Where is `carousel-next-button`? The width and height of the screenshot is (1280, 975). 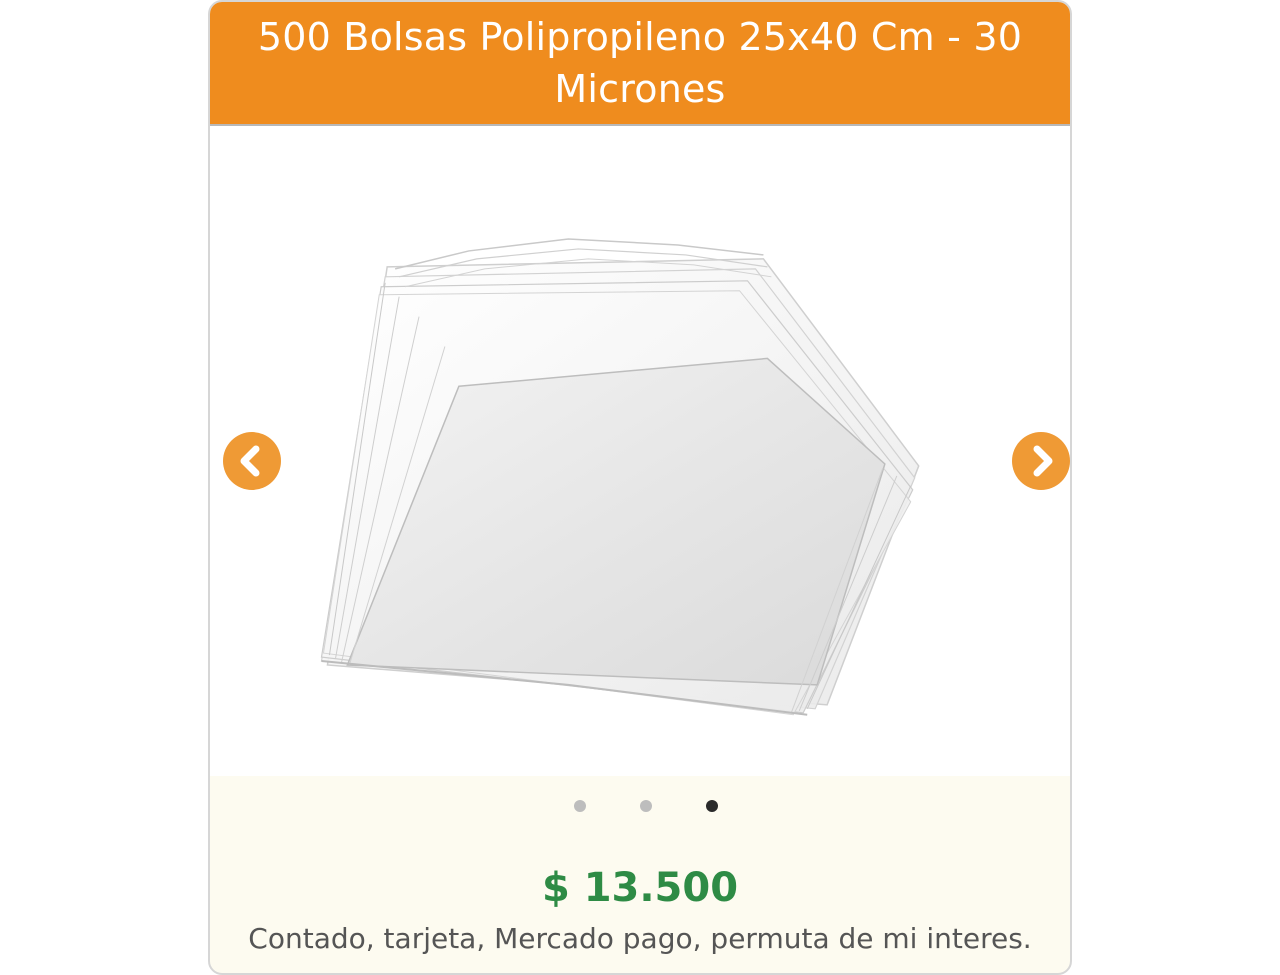
carousel-next-button is located at coordinates (1041, 461).